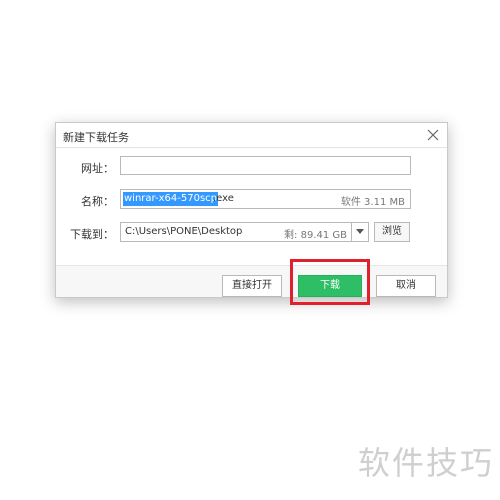 The width and height of the screenshot is (500, 500). What do you see at coordinates (406, 286) in the screenshot?
I see `cancel-button: 取消` at bounding box center [406, 286].